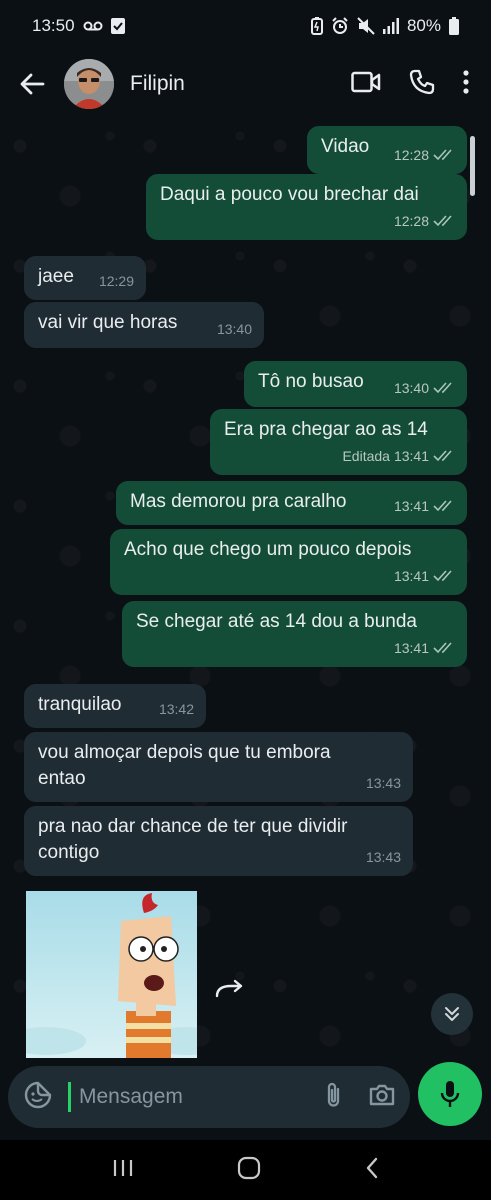 The width and height of the screenshot is (491, 1200). What do you see at coordinates (277, 621) in the screenshot?
I see `message-text: Se chegar até as 14 dou a bunda` at bounding box center [277, 621].